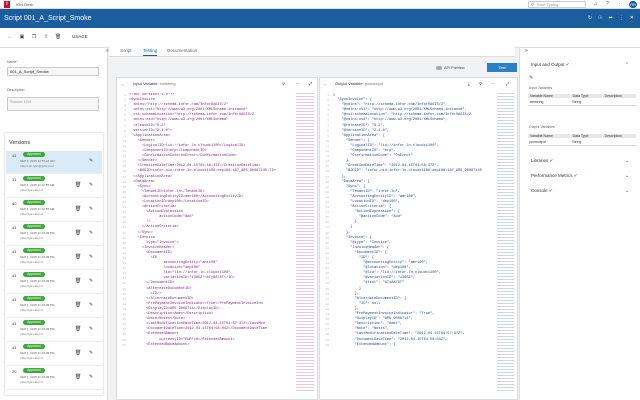  What do you see at coordinates (480, 83) in the screenshot?
I see `output-search-icon: ⚲` at bounding box center [480, 83].